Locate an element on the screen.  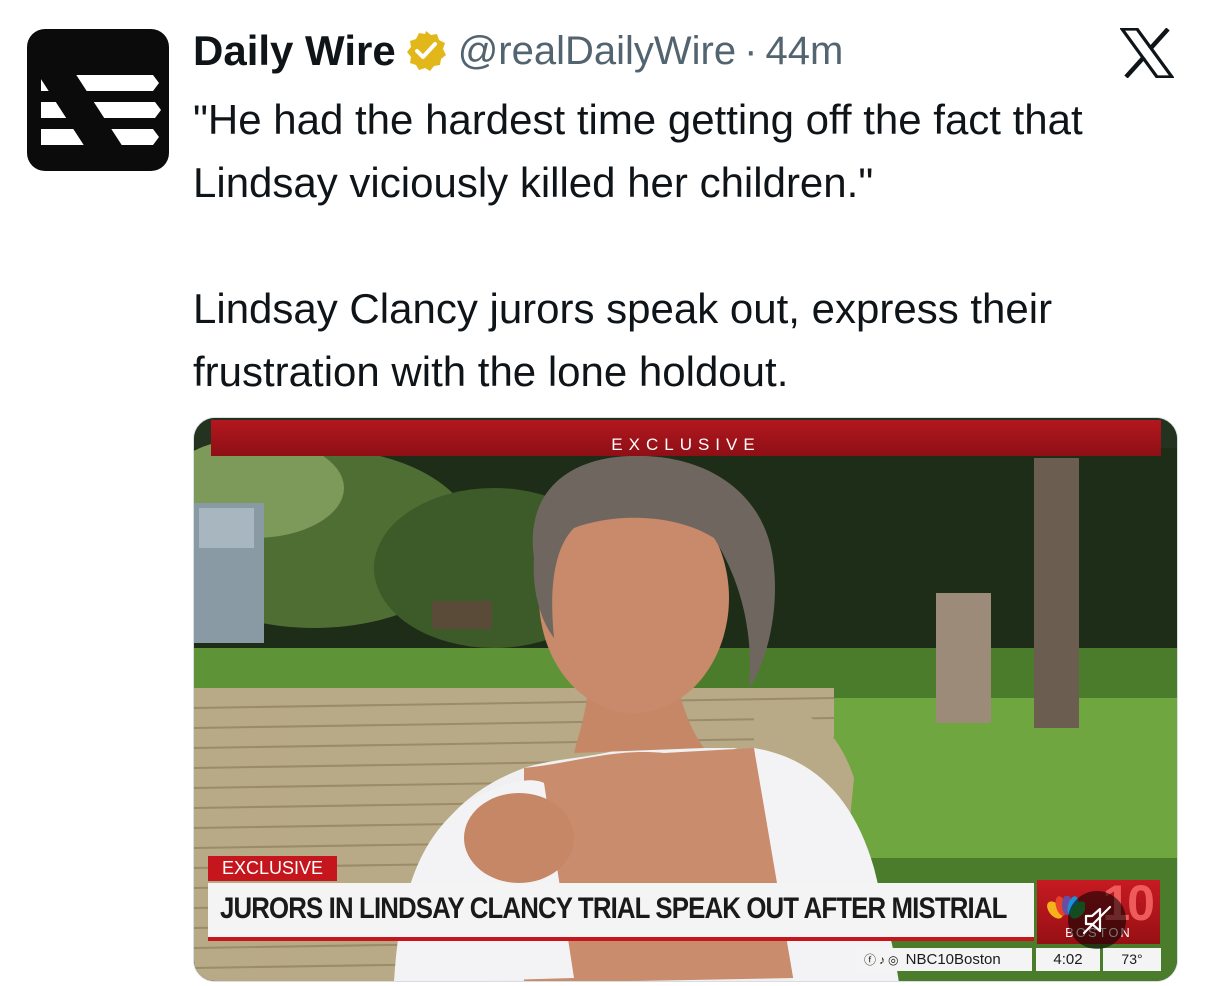
x-logo-icon is located at coordinates (1147, 53).